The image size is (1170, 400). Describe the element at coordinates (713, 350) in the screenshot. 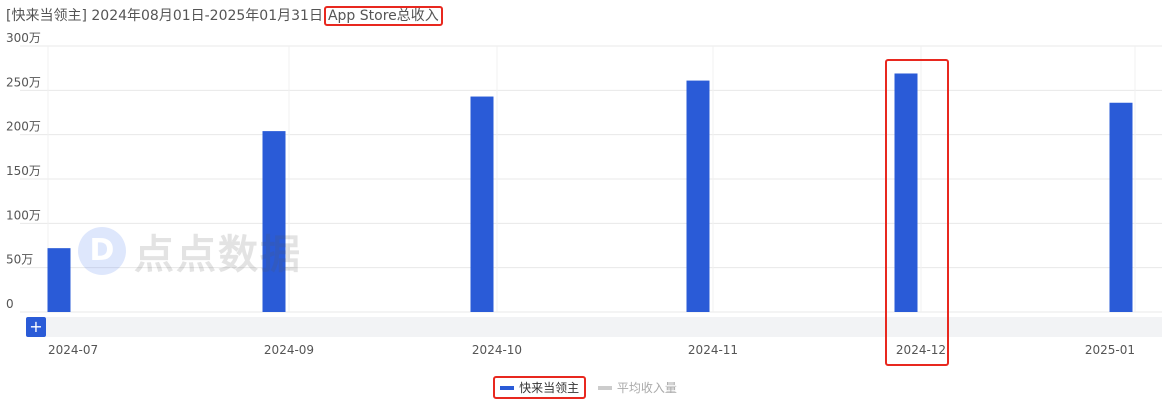

I see `x-tick-label: 2024-11` at that location.